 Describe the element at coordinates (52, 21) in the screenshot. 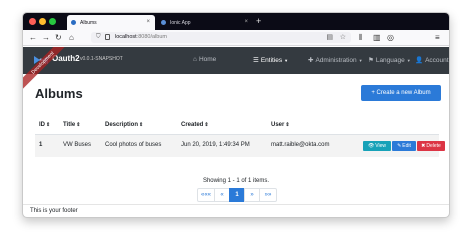

I see `zoom-window-icon` at that location.